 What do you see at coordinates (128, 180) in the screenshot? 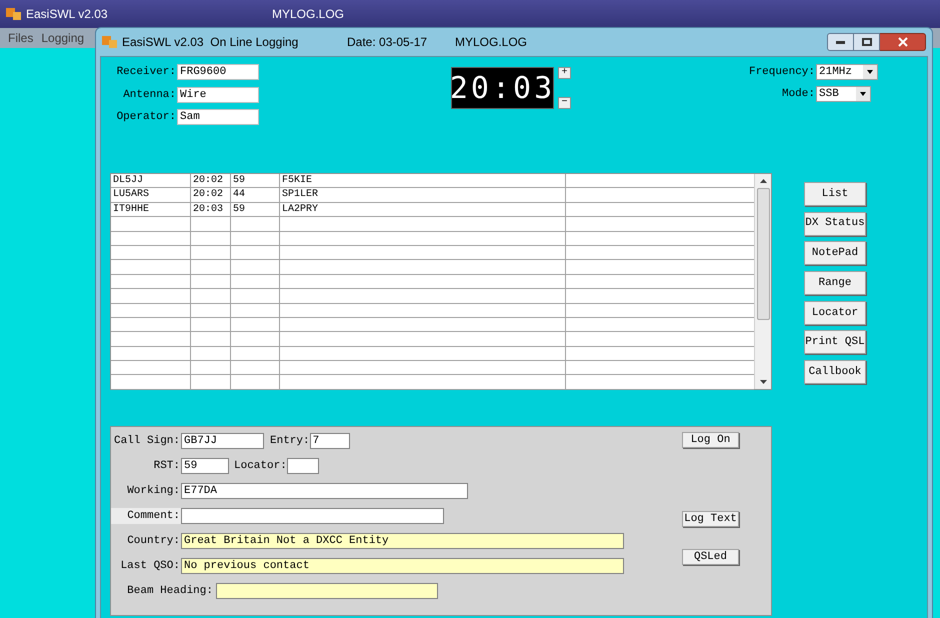
I see `table-cell: DL5JJ` at bounding box center [128, 180].